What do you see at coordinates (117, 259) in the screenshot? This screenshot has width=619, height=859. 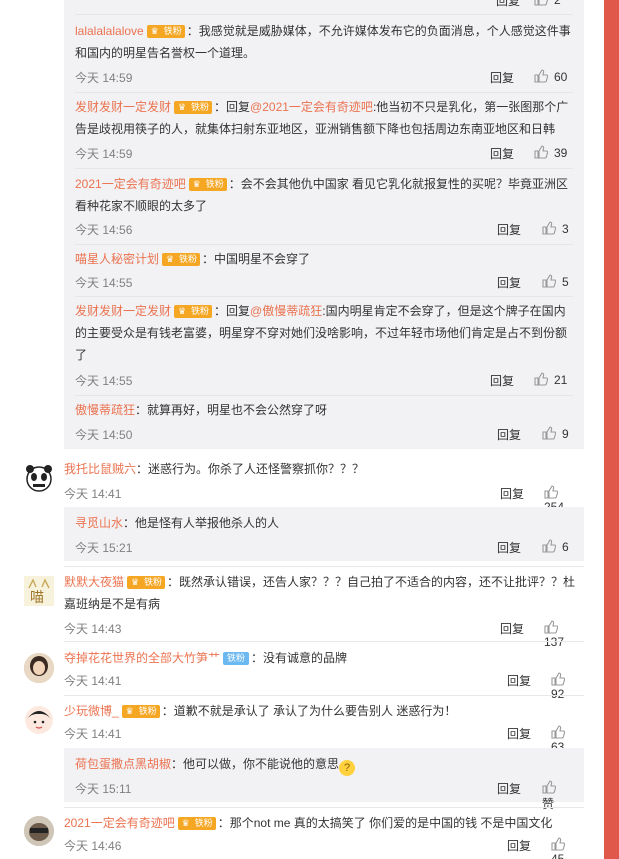 I see `username-link: 喵星人秘密计划` at bounding box center [117, 259].